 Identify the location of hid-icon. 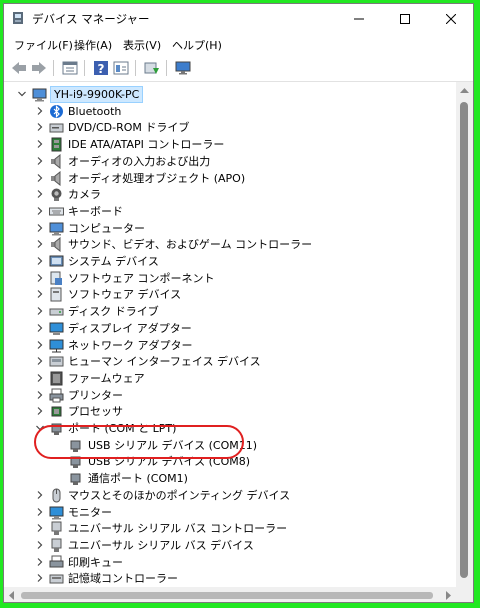
(56, 361).